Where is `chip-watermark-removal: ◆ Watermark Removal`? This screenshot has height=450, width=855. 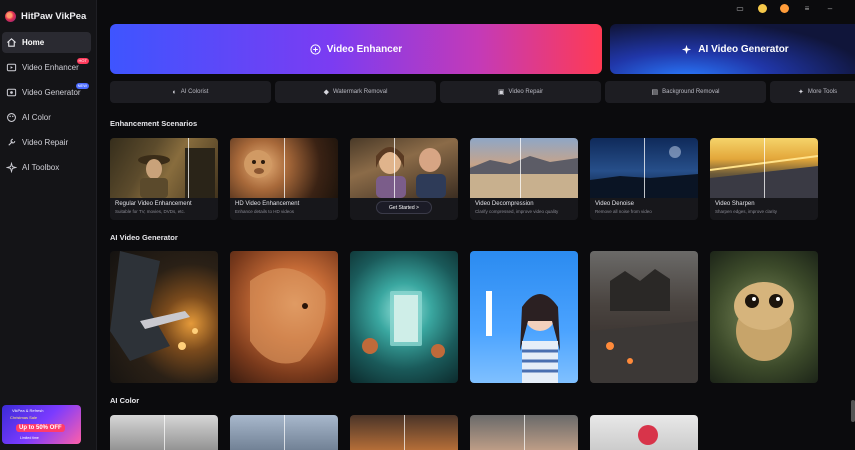 chip-watermark-removal: ◆ Watermark Removal is located at coordinates (355, 92).